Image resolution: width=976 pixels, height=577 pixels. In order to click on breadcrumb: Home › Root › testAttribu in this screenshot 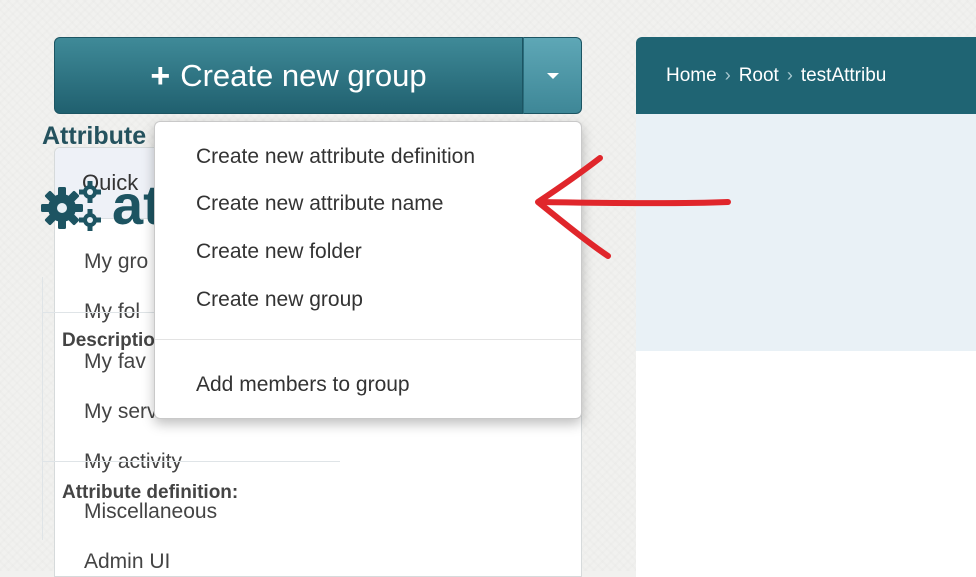, I will do `click(806, 75)`.